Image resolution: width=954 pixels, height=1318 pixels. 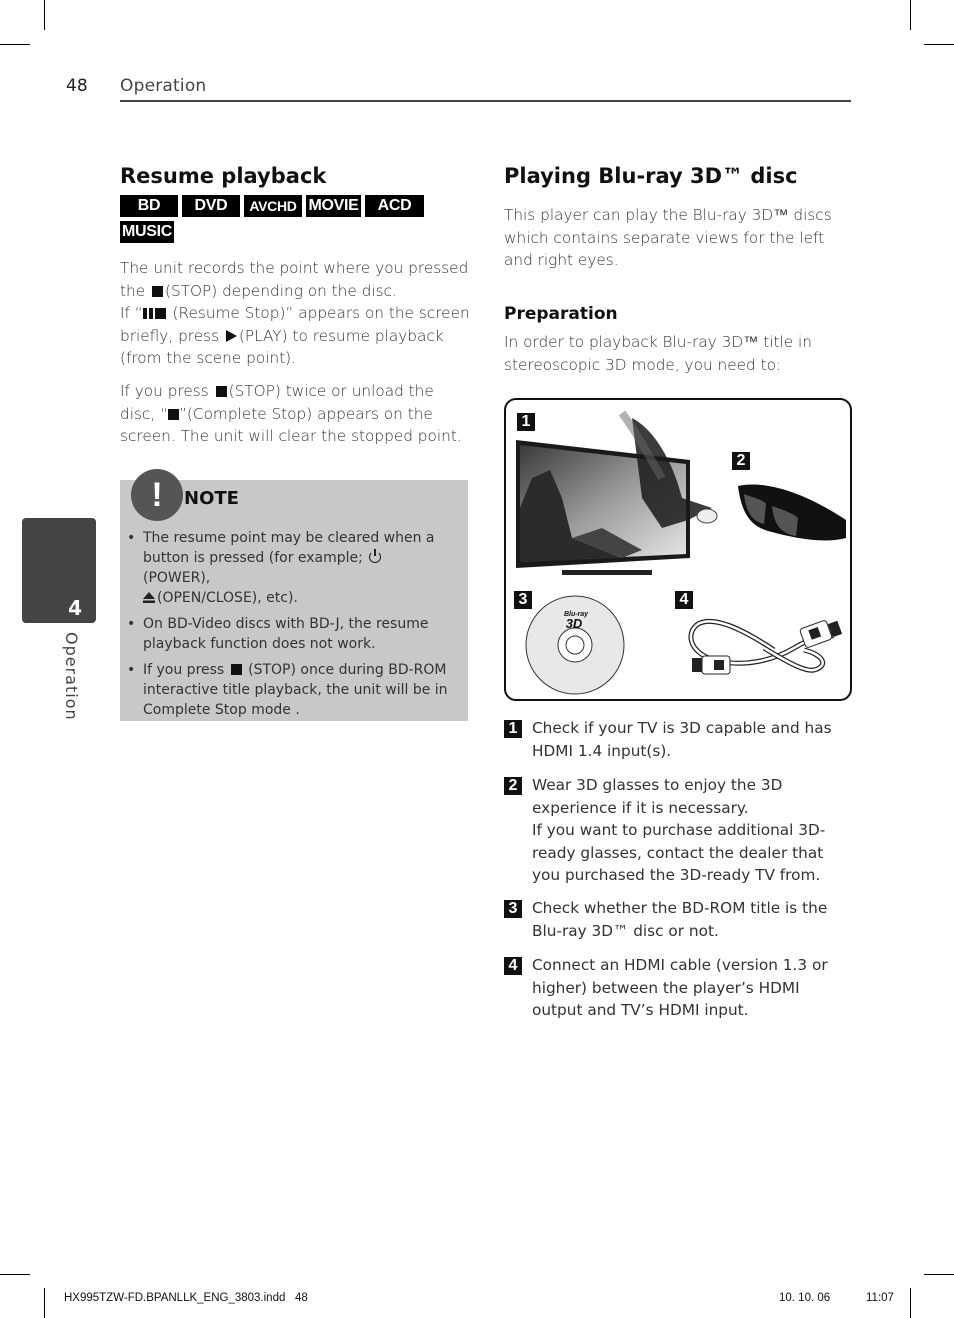 I want to click on step-number: 3, so click(x=513, y=909).